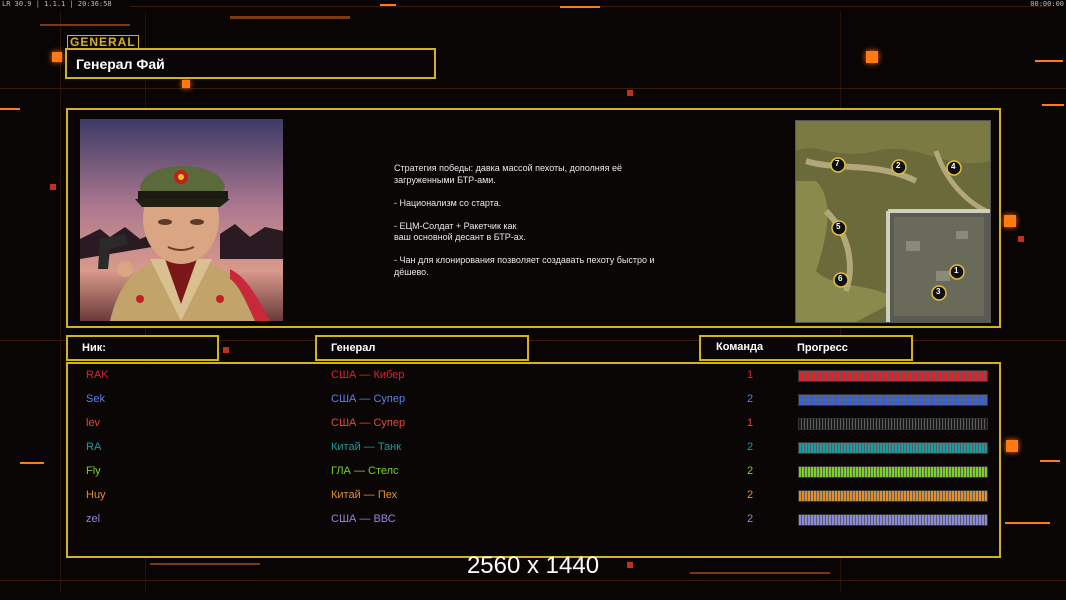 The width and height of the screenshot is (1066, 600). Describe the element at coordinates (533, 448) in the screenshot. I see `table-row: RA Китай — Танк 2` at that location.